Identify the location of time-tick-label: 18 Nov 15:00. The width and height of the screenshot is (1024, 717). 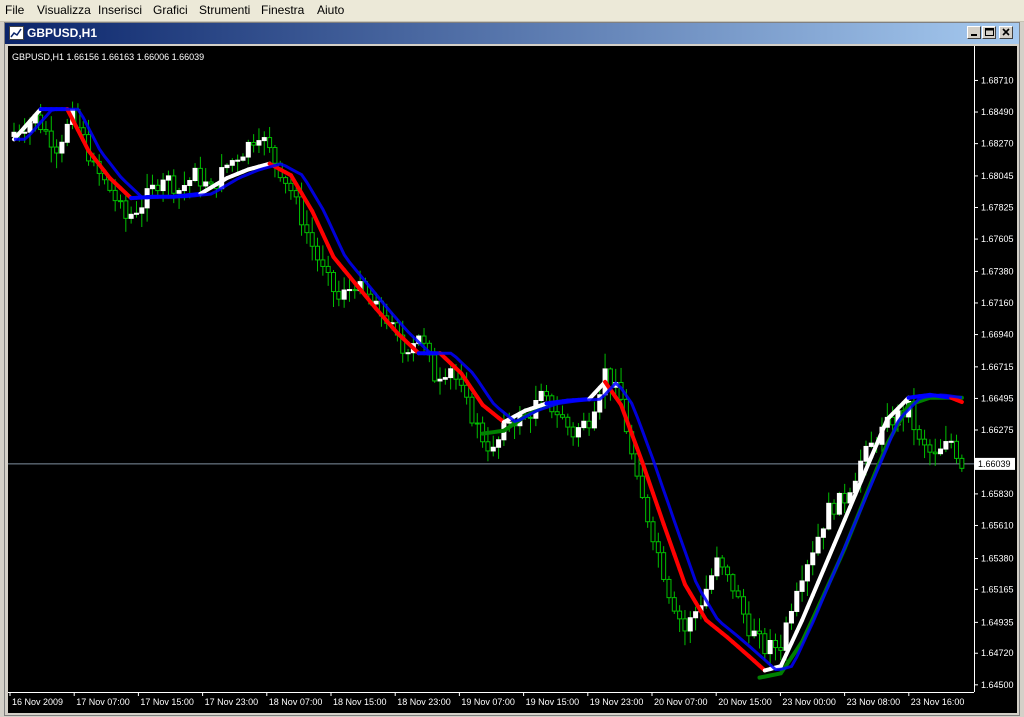
(360, 702).